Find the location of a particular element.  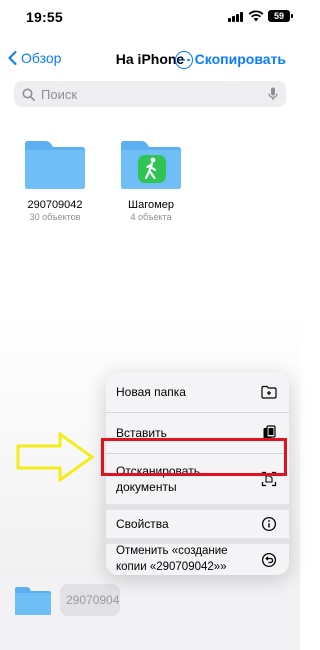

new-folder-icon is located at coordinates (269, 392).